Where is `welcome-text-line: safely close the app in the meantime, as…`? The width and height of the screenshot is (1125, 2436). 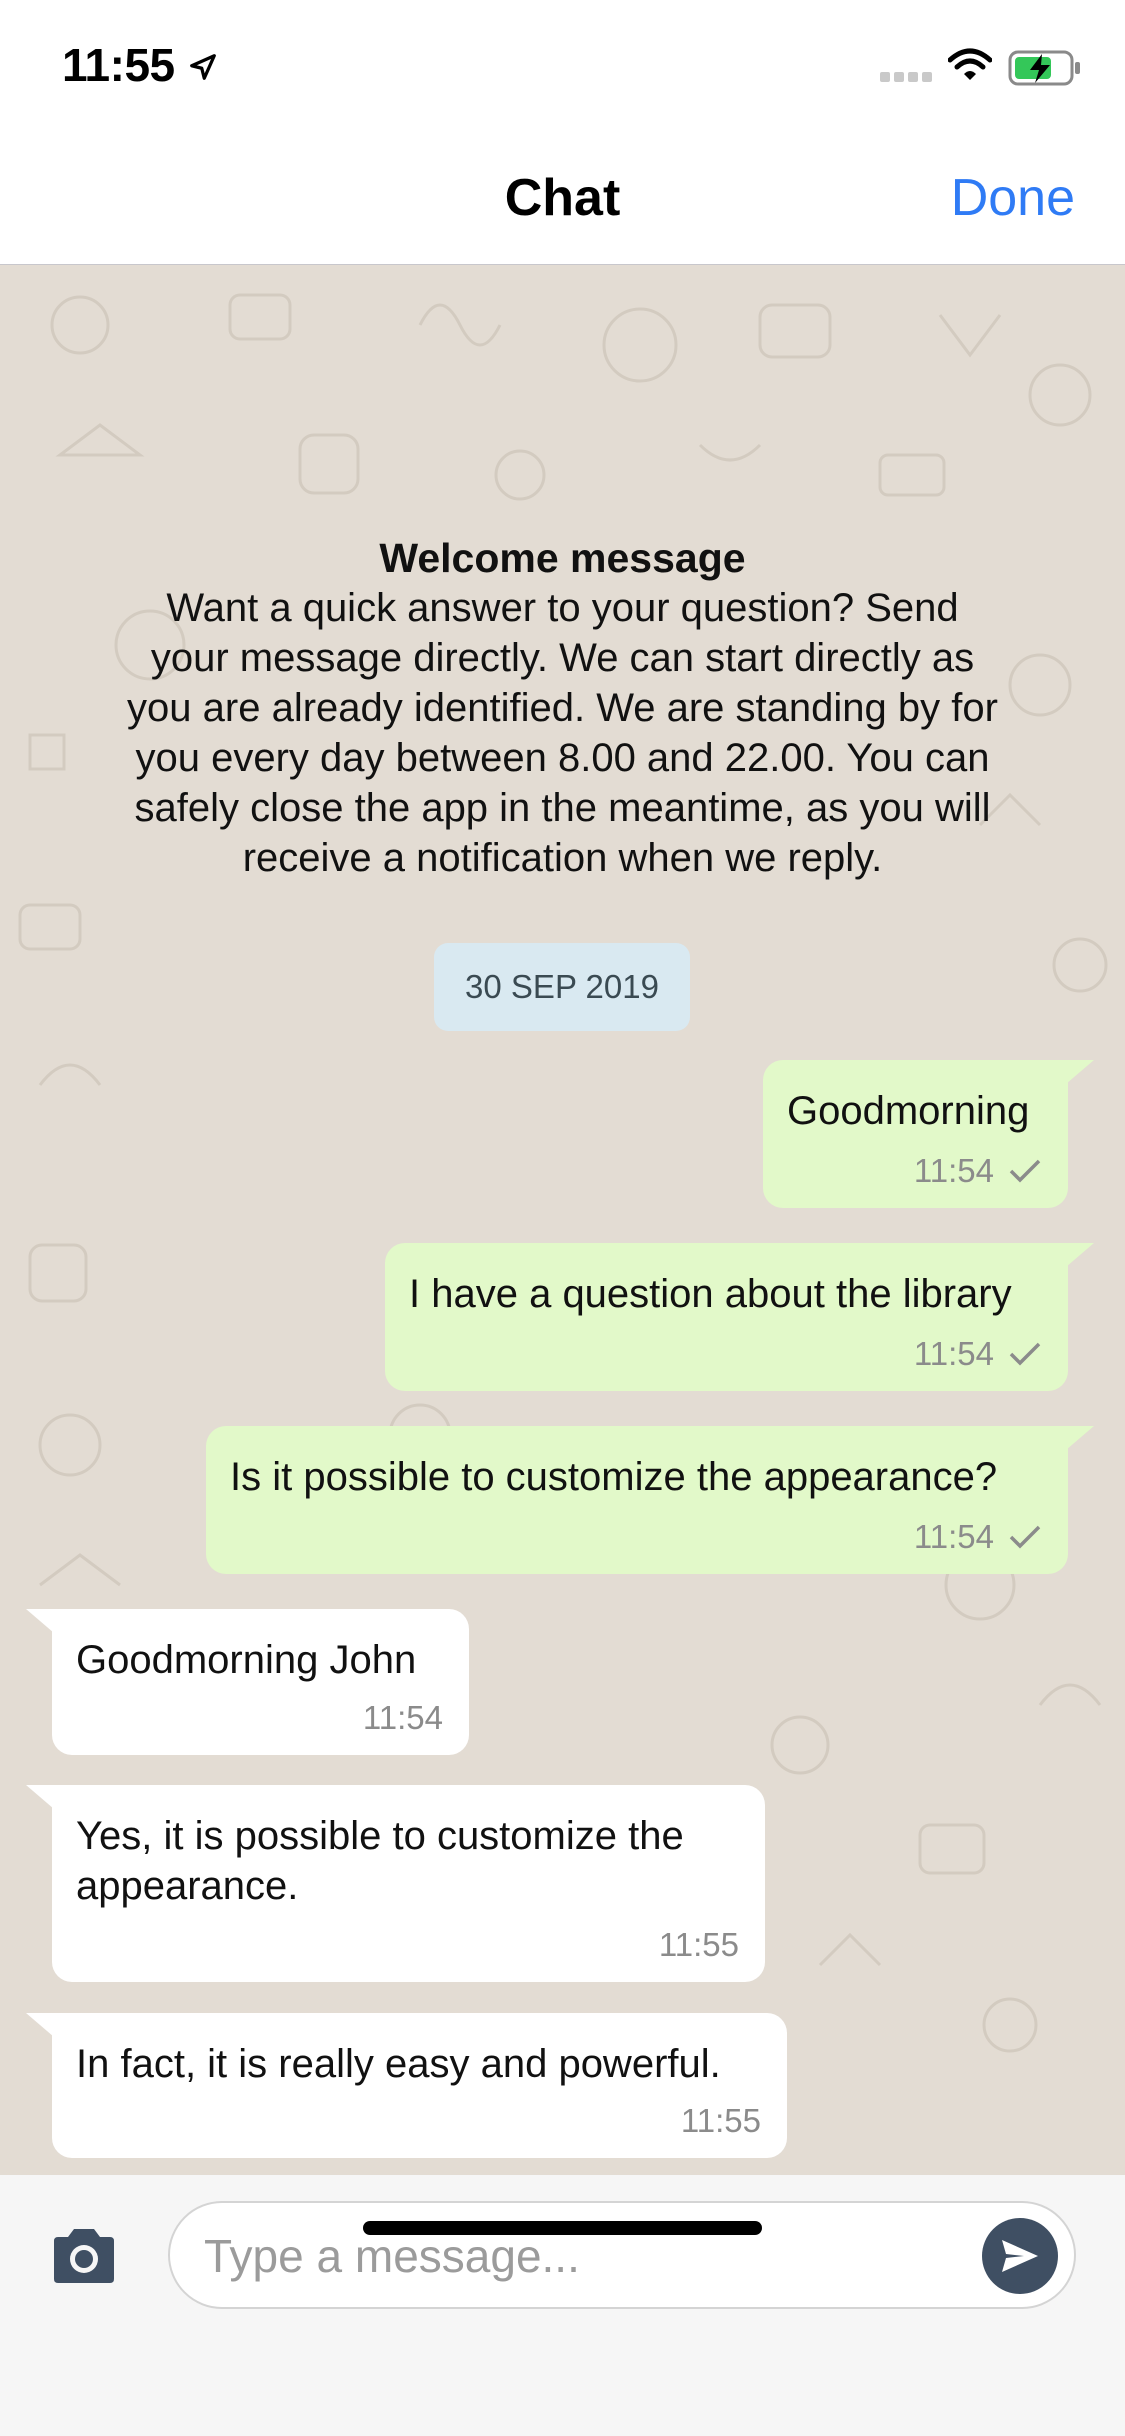 welcome-text-line: safely close the app in the meantime, as… is located at coordinates (562, 808).